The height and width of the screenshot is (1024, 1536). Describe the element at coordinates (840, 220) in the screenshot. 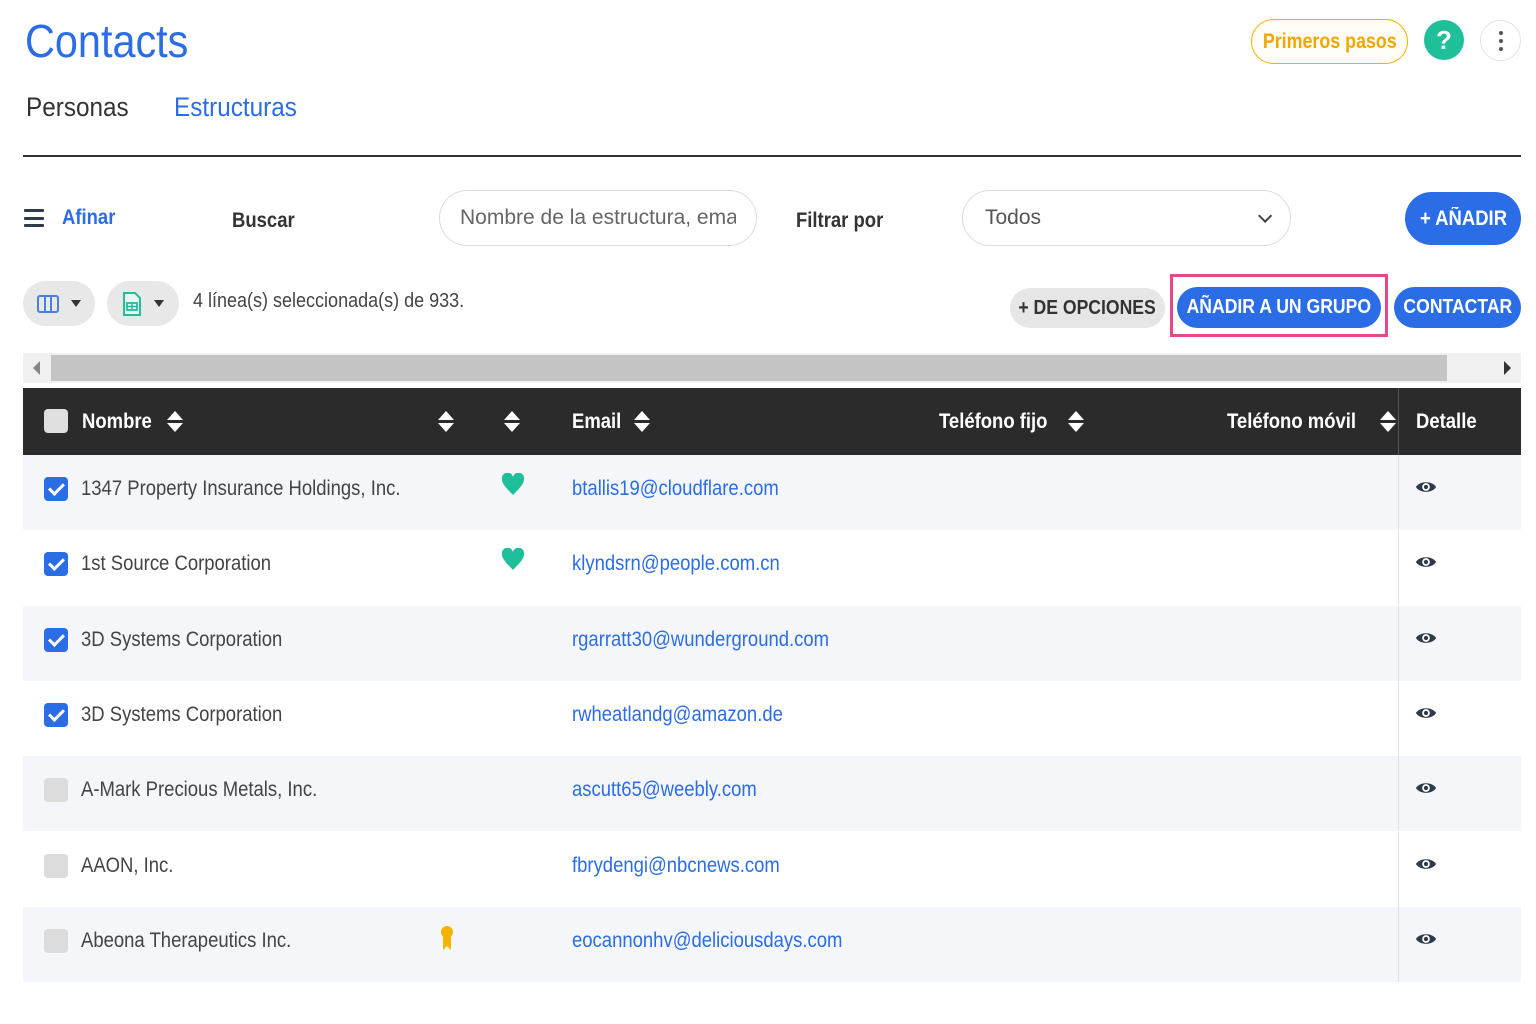

I see `filter-label: Filtrar por` at that location.